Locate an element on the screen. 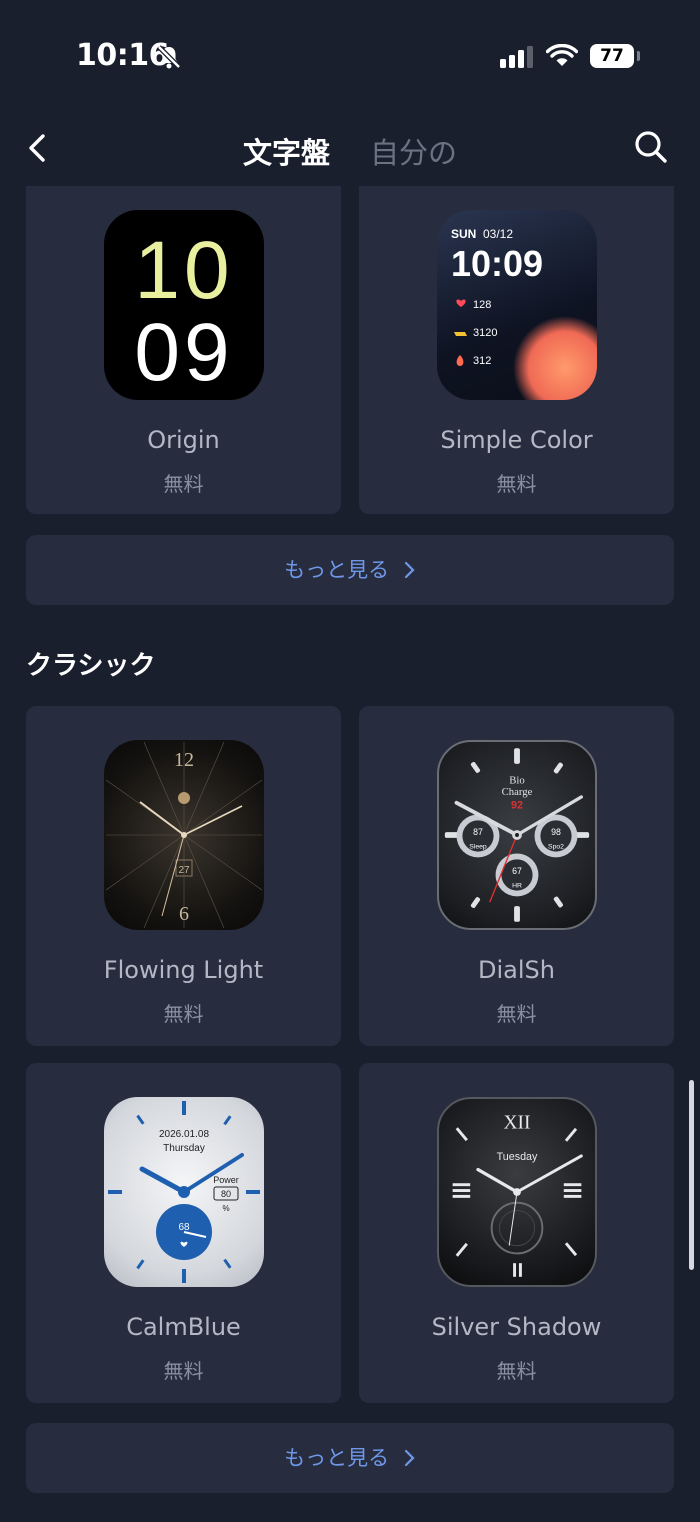 This screenshot has height=1522, width=700. watch-face-preview: 2026.01.08 Thursday Power 80 % 68 is located at coordinates (184, 1192).